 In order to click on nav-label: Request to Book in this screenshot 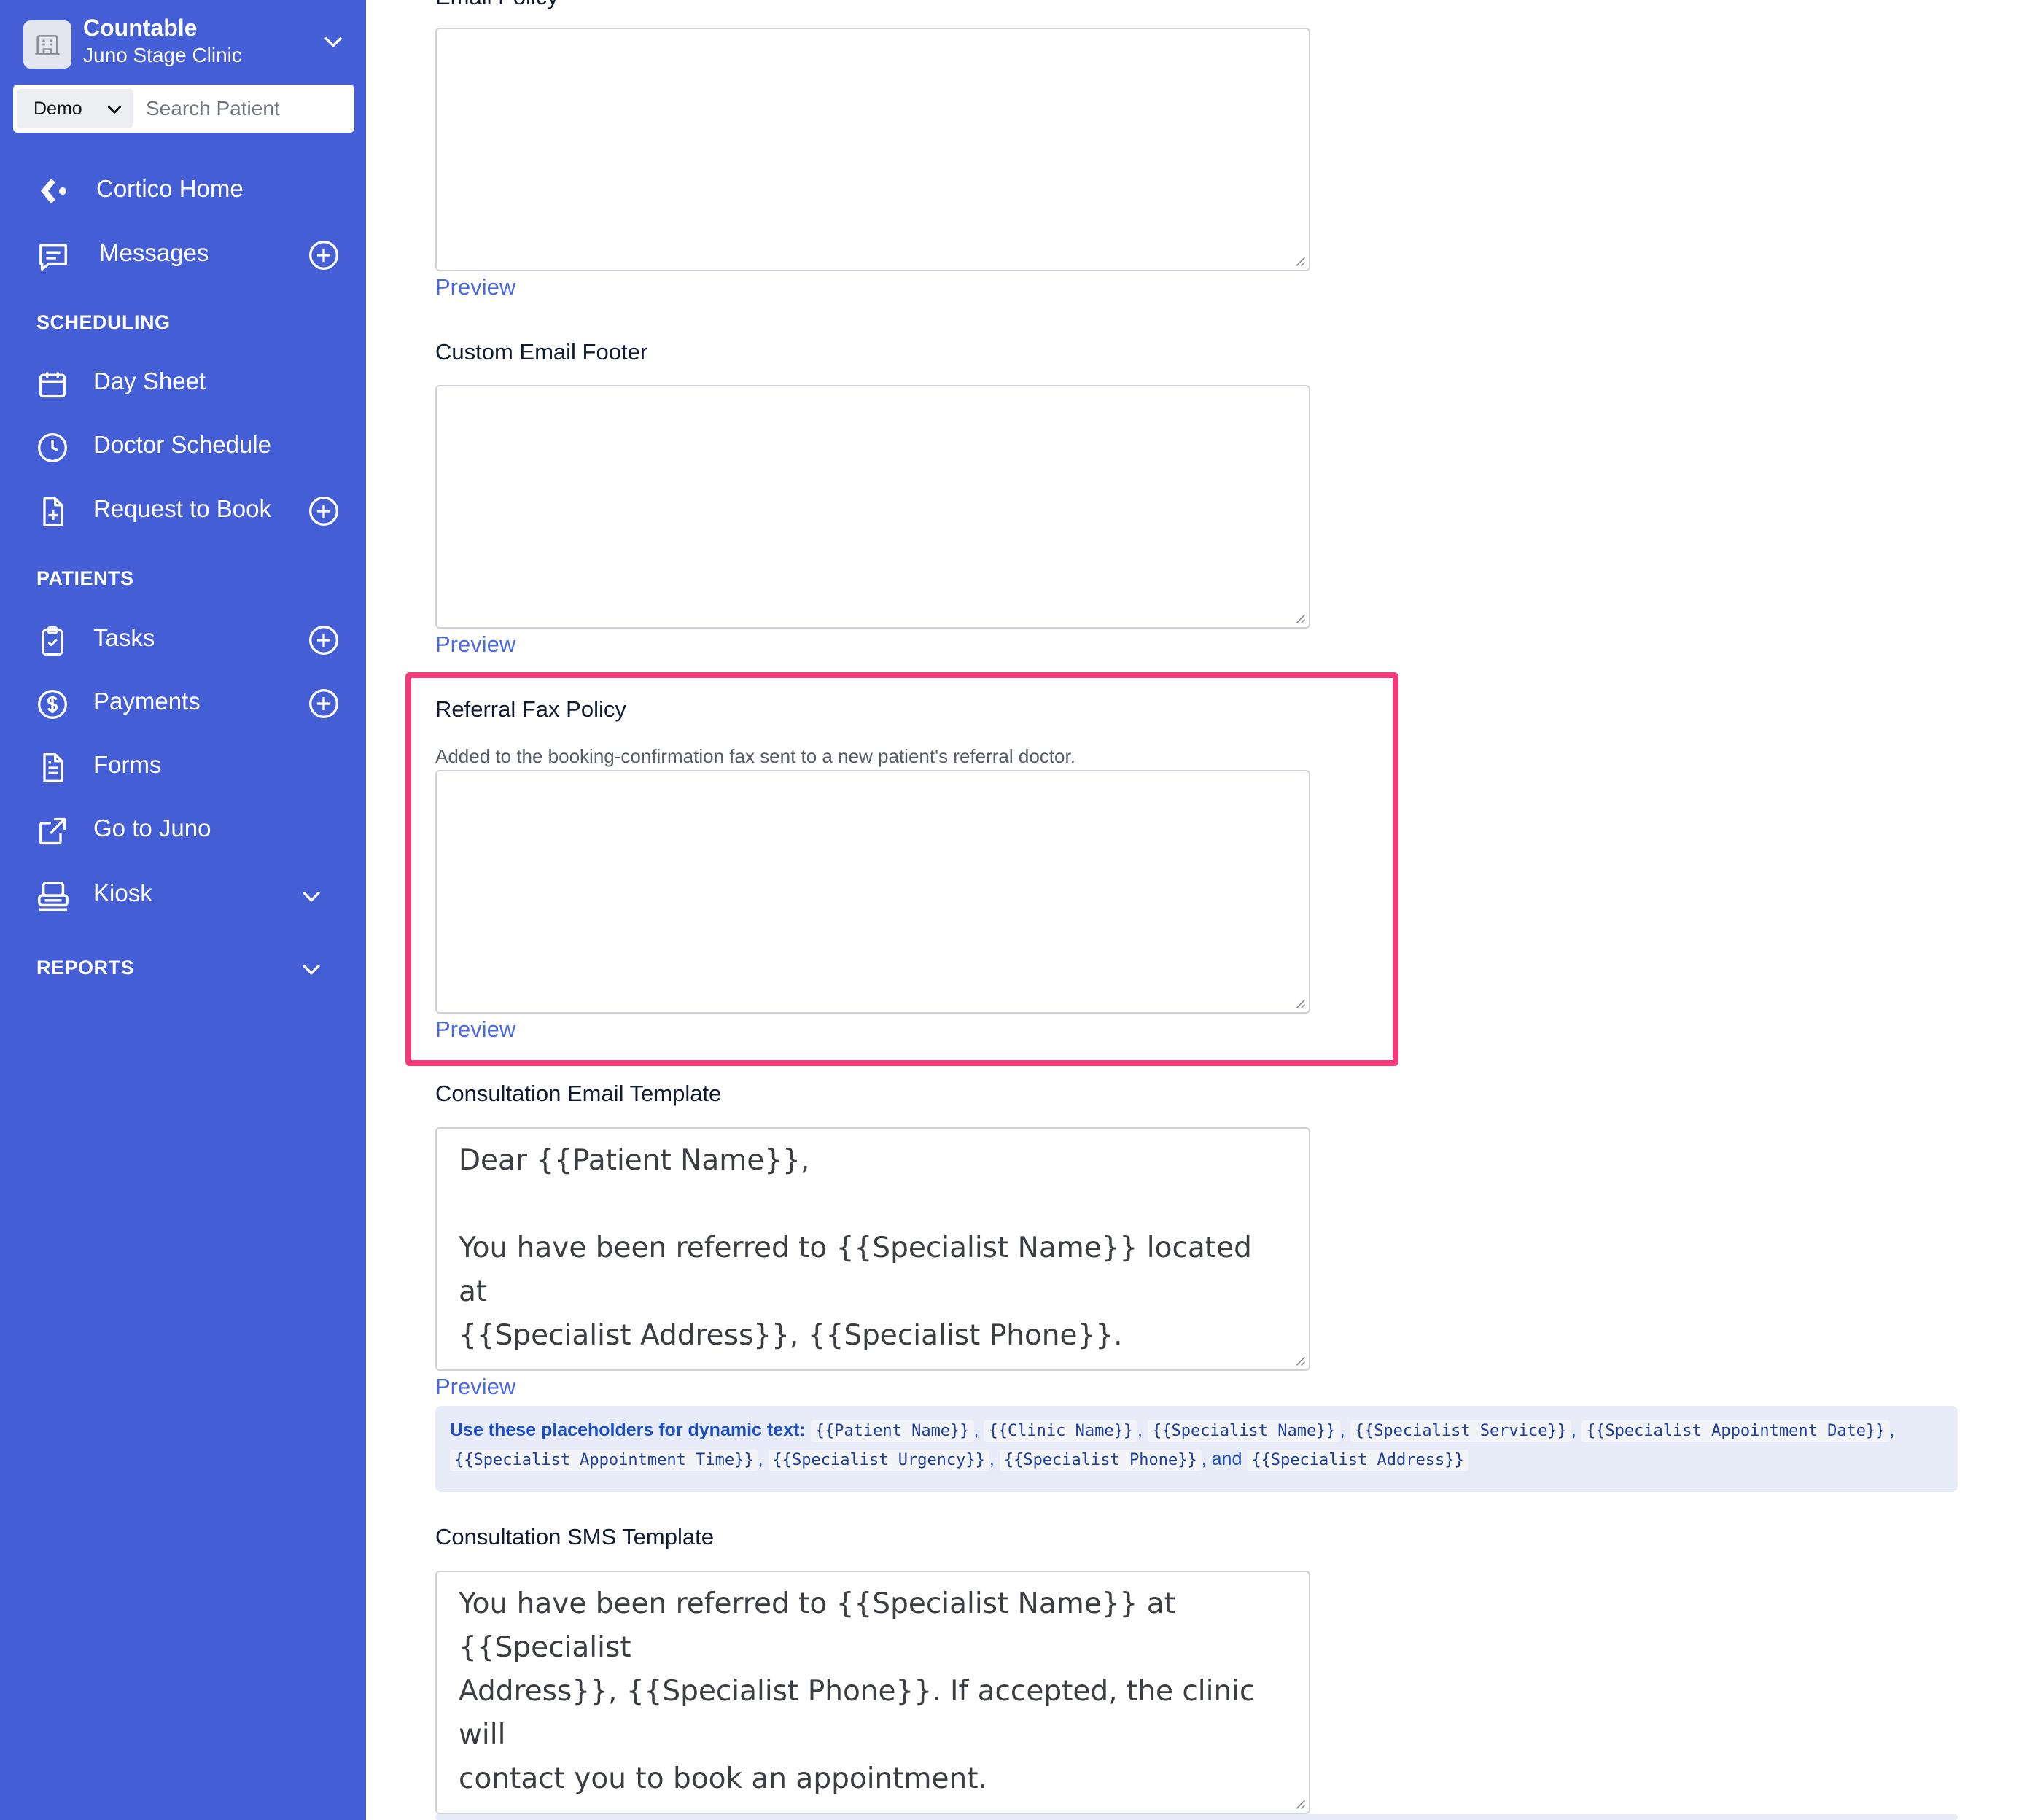, I will do `click(182, 508)`.